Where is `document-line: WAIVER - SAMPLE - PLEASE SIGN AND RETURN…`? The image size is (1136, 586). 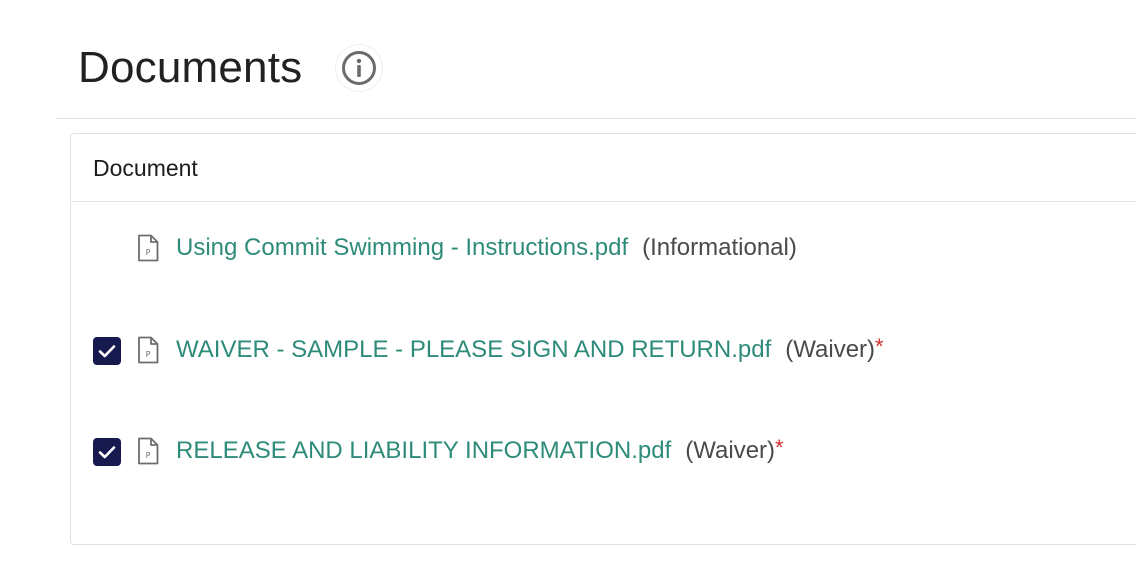
document-line: WAIVER - SAMPLE - PLEASE SIGN AND RETURN… is located at coordinates (530, 350).